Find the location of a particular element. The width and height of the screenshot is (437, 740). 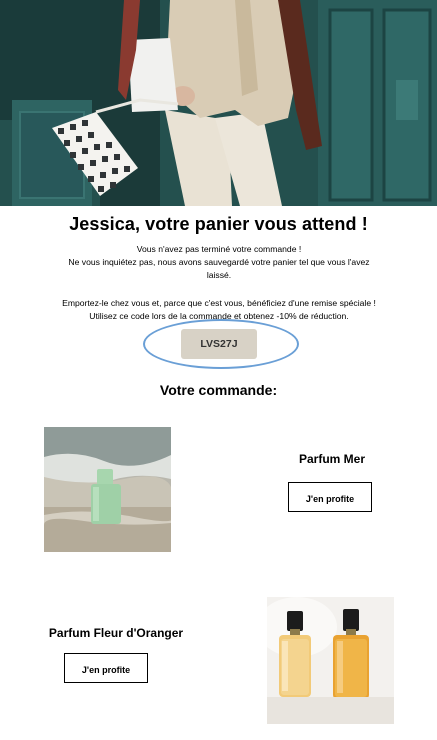

intro-line: Vous n'avez pas terminé votre commande ! is located at coordinates (219, 249).